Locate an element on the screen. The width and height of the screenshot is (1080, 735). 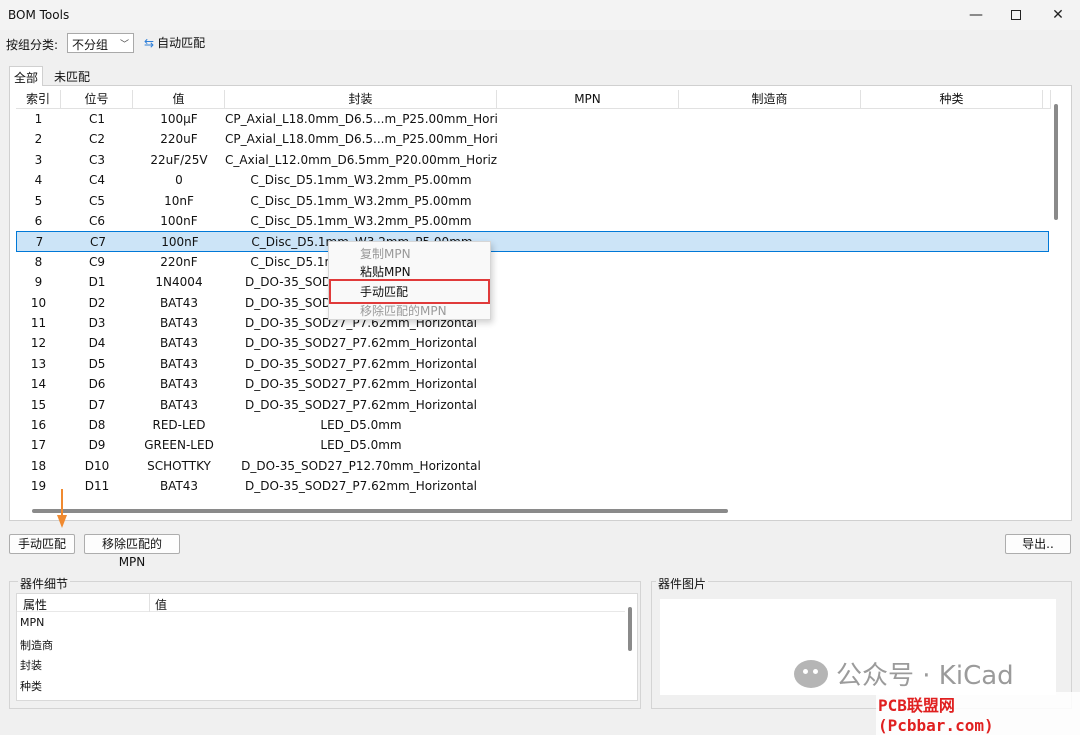
watermark: 公众号 · KiCad is located at coordinates (904, 673).